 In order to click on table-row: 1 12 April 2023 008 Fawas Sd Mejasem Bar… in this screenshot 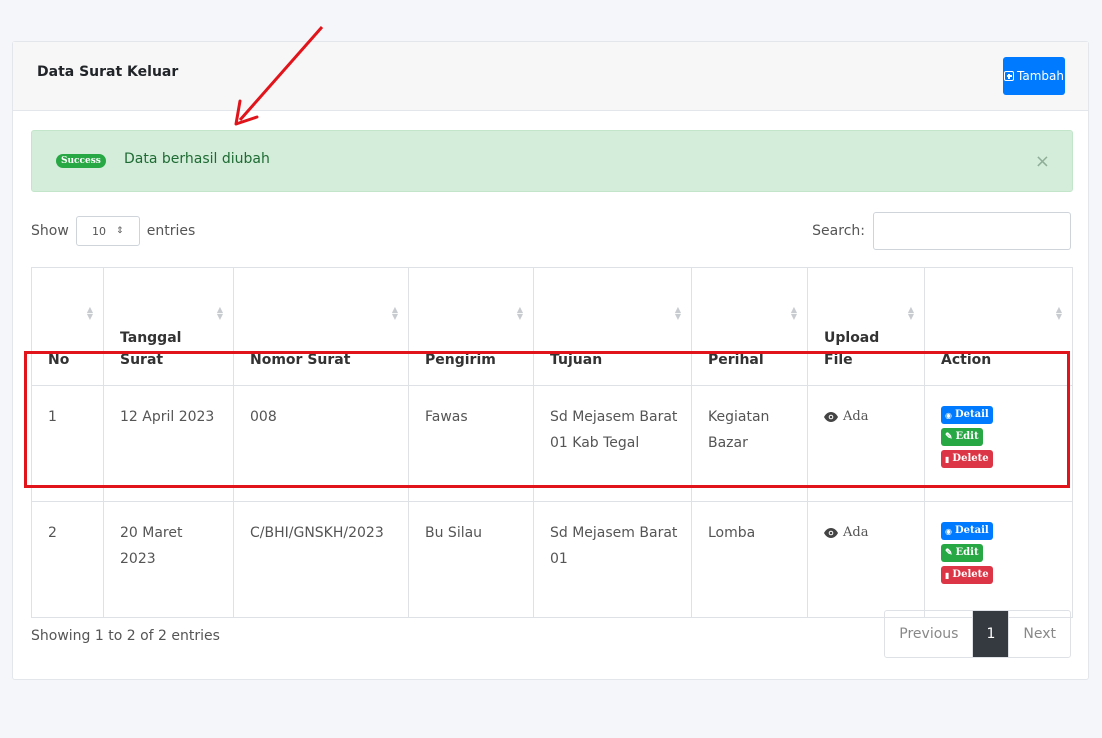, I will do `click(552, 443)`.